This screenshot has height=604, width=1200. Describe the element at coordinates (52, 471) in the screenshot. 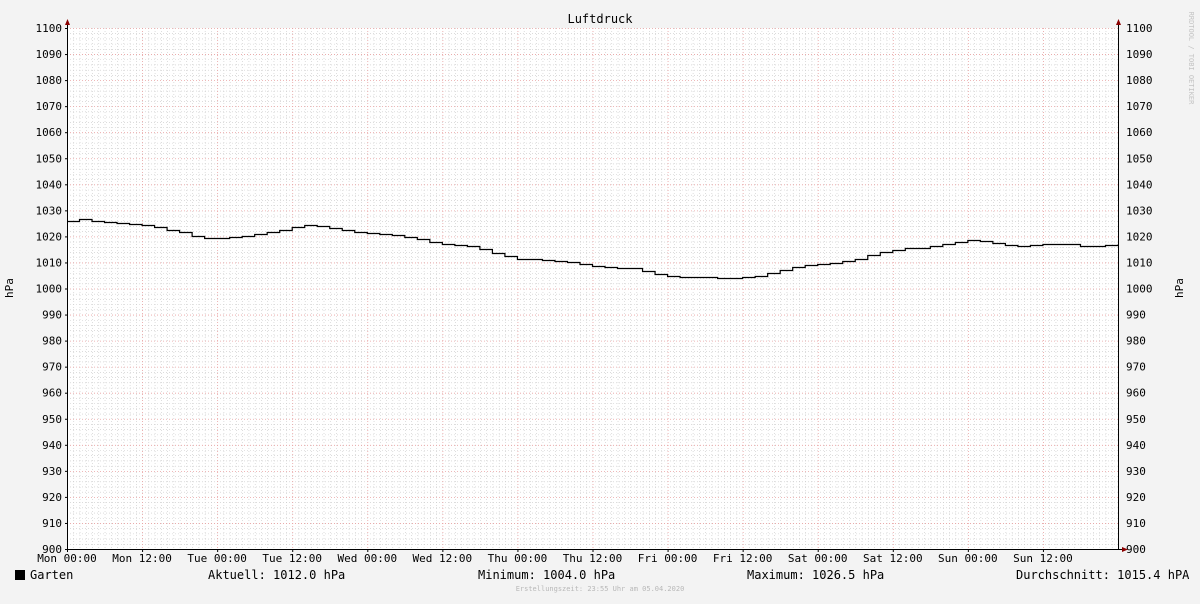

I see `y-tick-label-left: 930` at that location.